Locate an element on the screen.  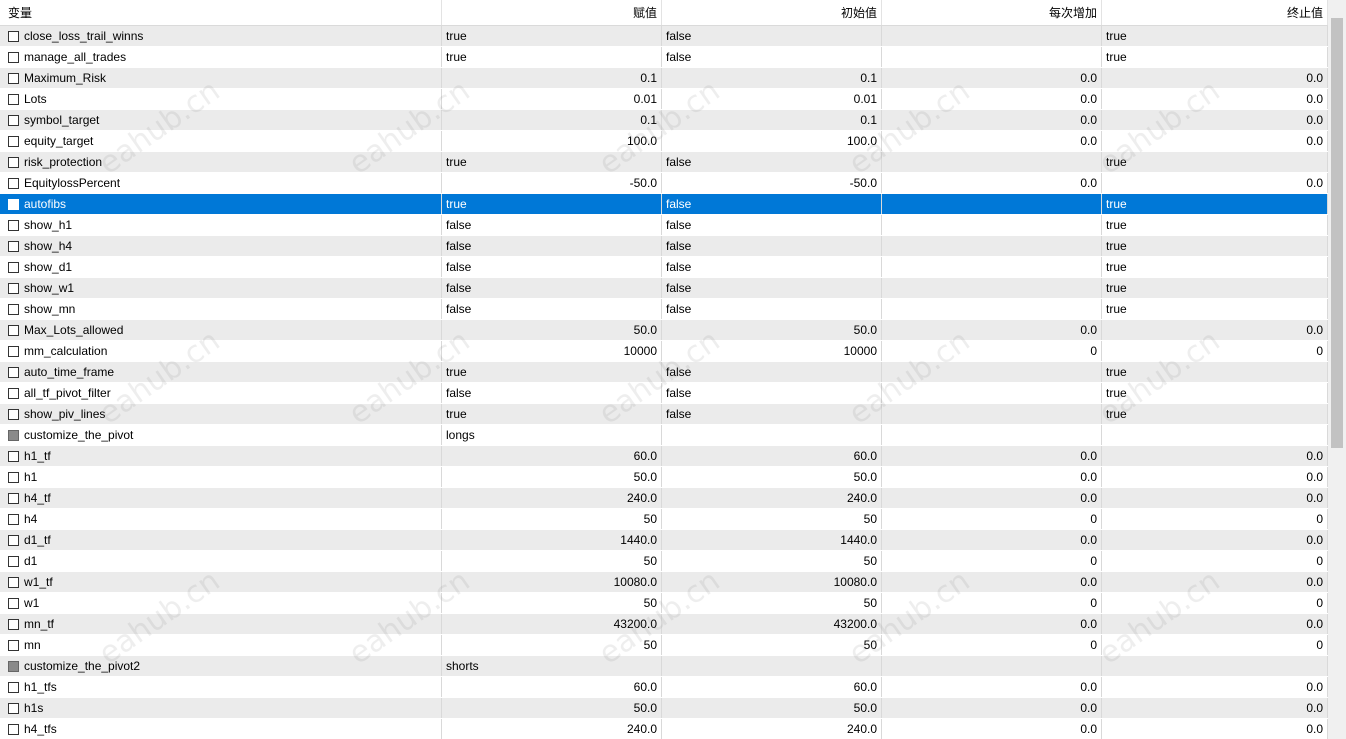
start-cell: 50 is located at coordinates (772, 519).